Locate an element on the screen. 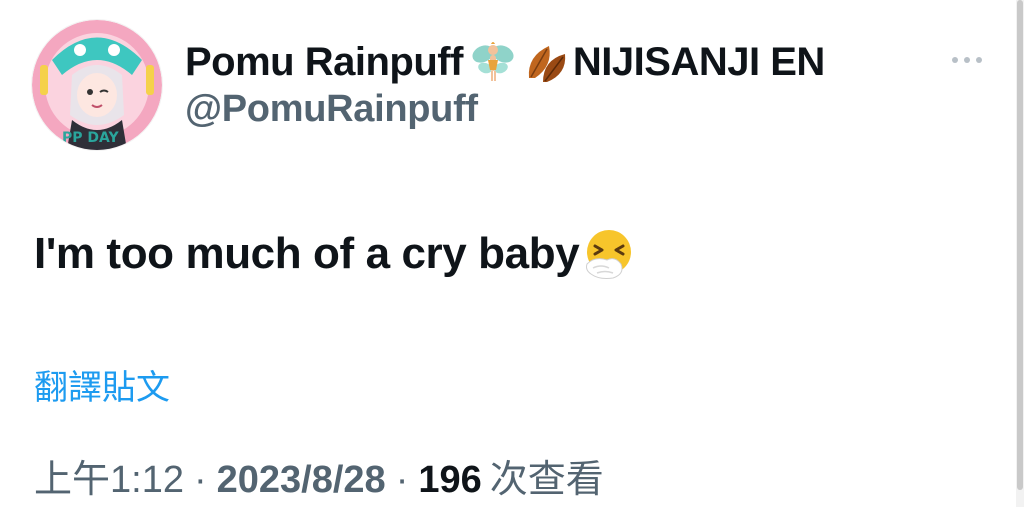  views-label: 次查看 is located at coordinates (546, 480).